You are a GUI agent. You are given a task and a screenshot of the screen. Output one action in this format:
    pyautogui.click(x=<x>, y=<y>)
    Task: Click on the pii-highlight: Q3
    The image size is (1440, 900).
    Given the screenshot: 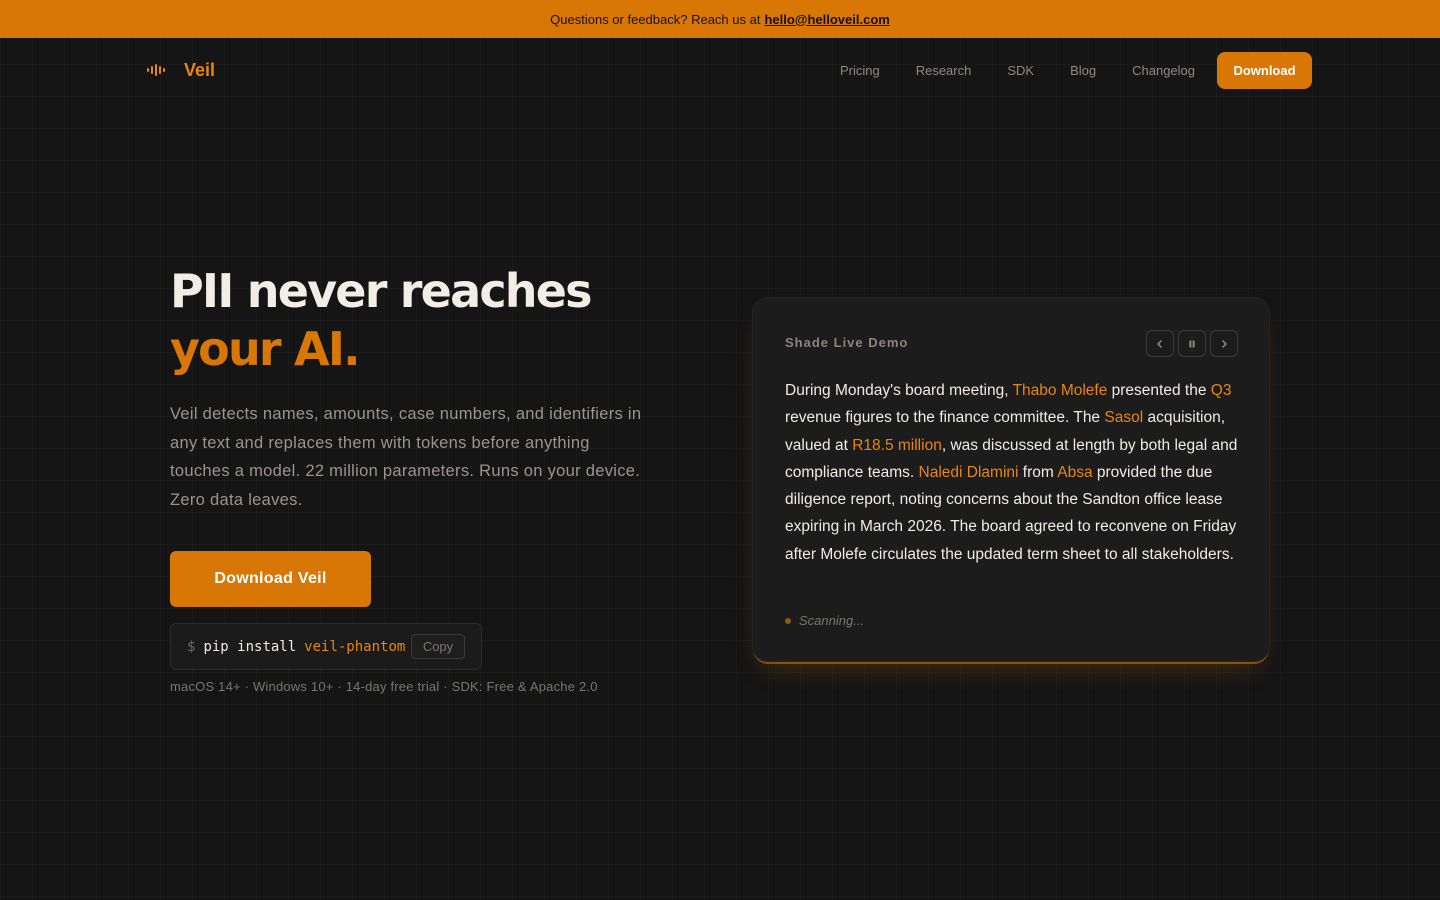 What is the action you would take?
    pyautogui.click(x=1221, y=390)
    